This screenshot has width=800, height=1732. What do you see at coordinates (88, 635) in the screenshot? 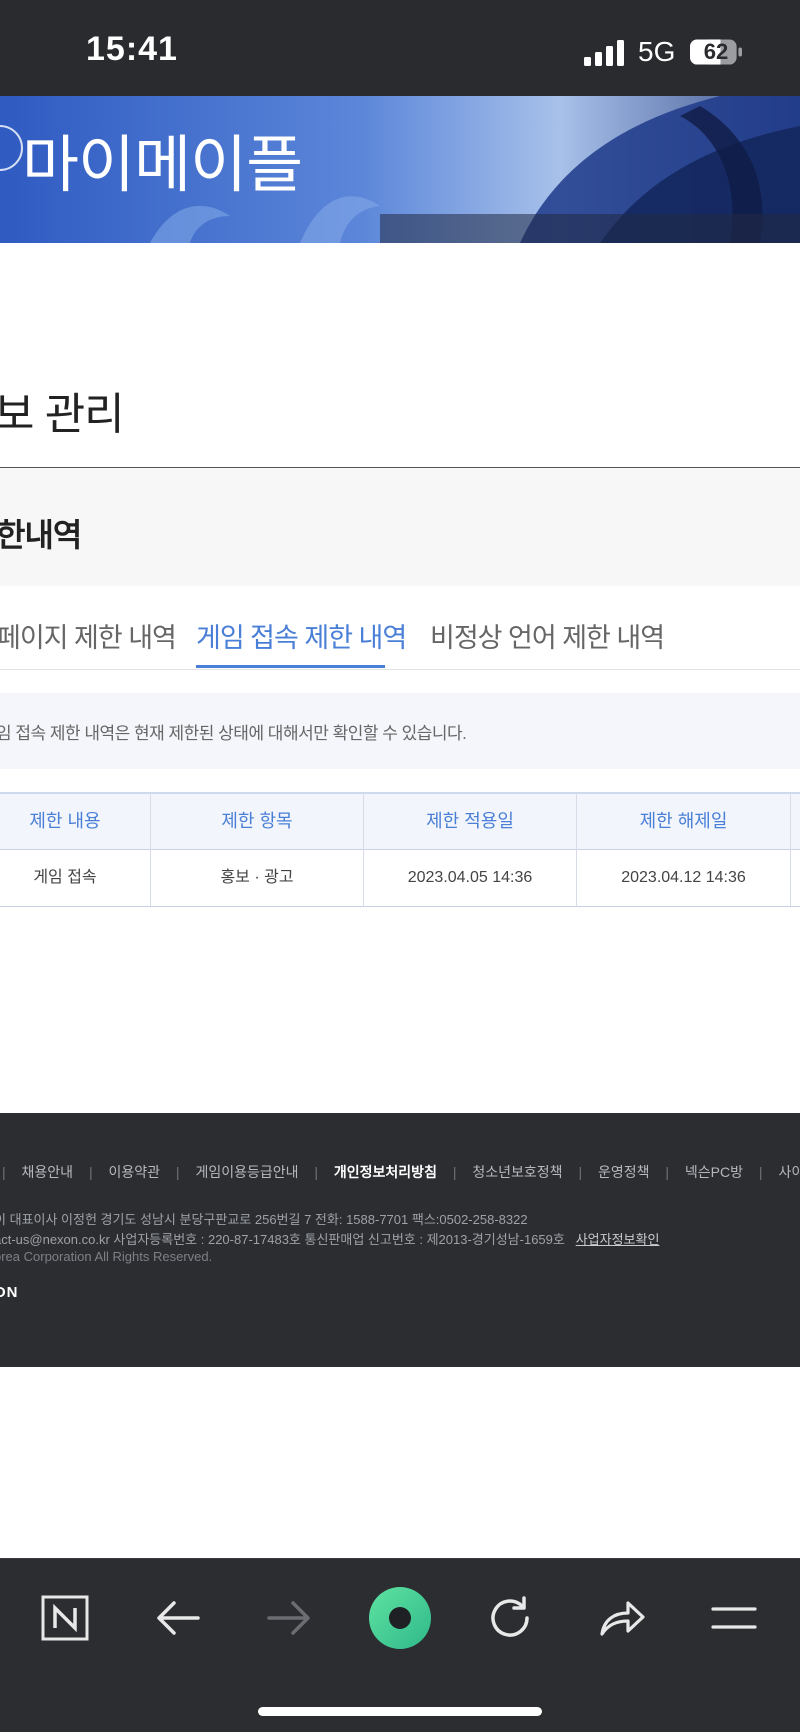
I see `tab-homepage-restrictions: 페이지 제한 내역` at bounding box center [88, 635].